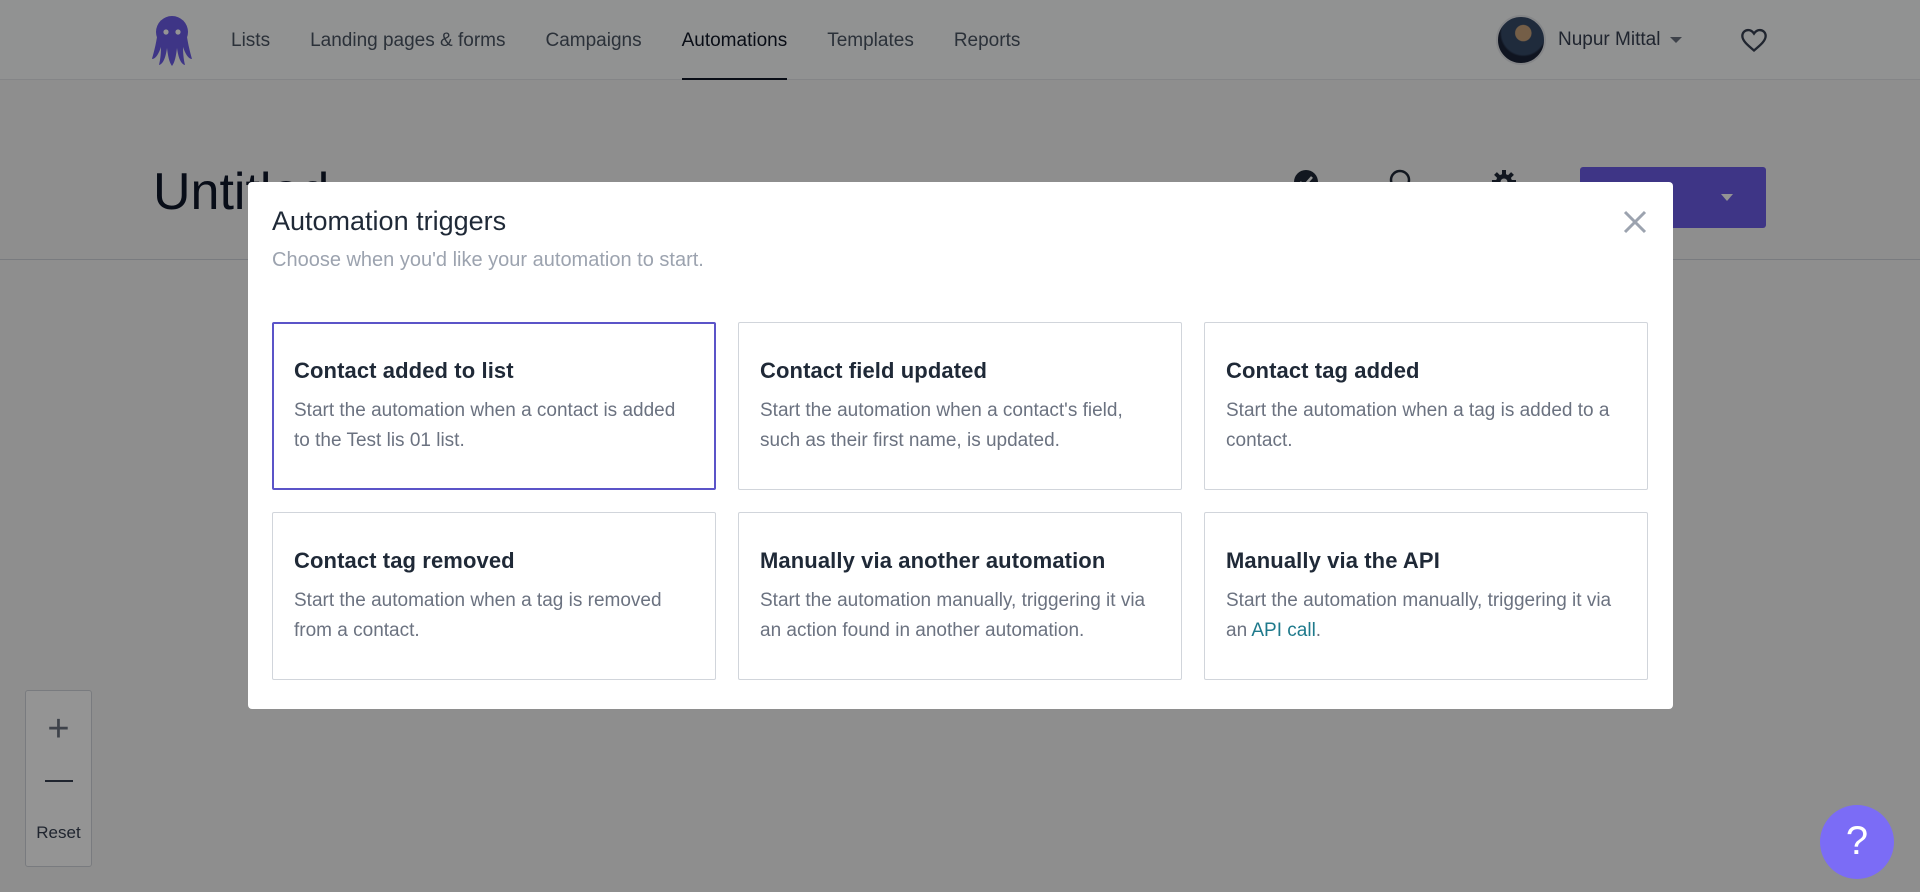 The image size is (1920, 892). What do you see at coordinates (933, 560) in the screenshot?
I see `trigger-card-title: Manually via another automation` at bounding box center [933, 560].